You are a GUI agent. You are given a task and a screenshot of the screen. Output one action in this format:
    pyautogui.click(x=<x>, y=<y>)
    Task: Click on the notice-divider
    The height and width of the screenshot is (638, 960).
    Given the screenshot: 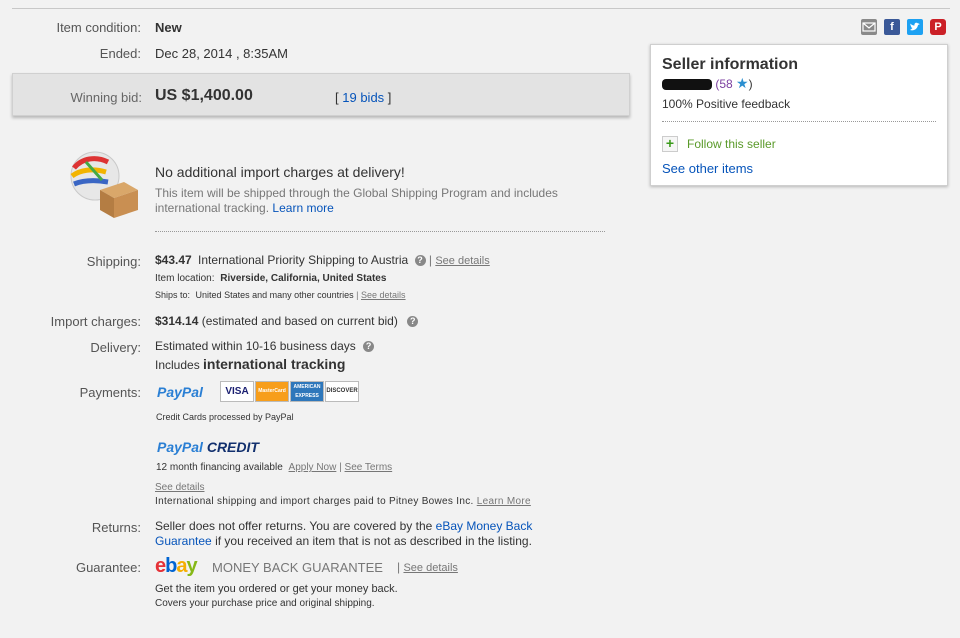 What is the action you would take?
    pyautogui.click(x=380, y=231)
    